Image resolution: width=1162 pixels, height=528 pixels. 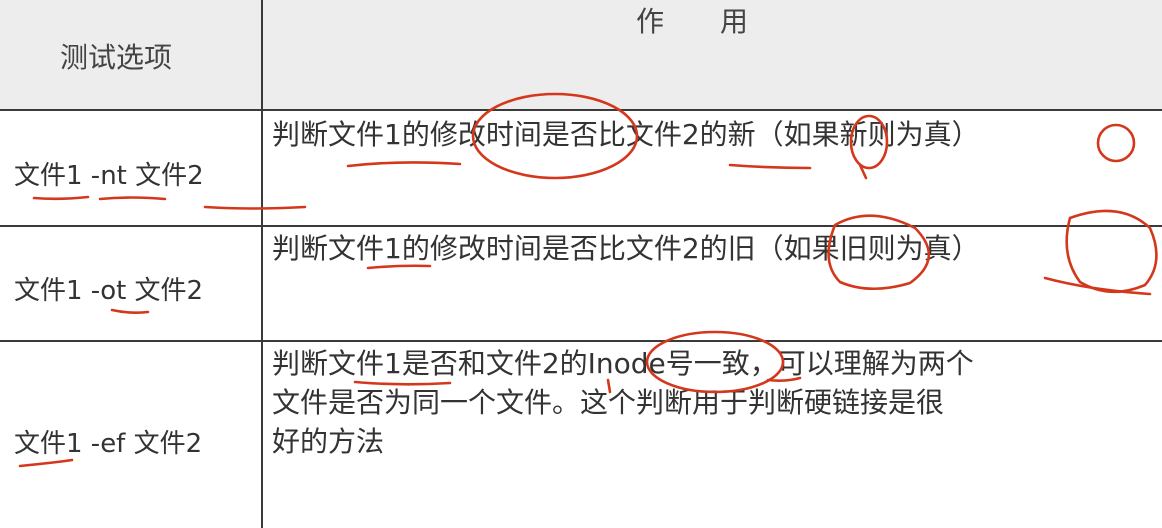 What do you see at coordinates (262, 264) in the screenshot?
I see `column-divider` at bounding box center [262, 264].